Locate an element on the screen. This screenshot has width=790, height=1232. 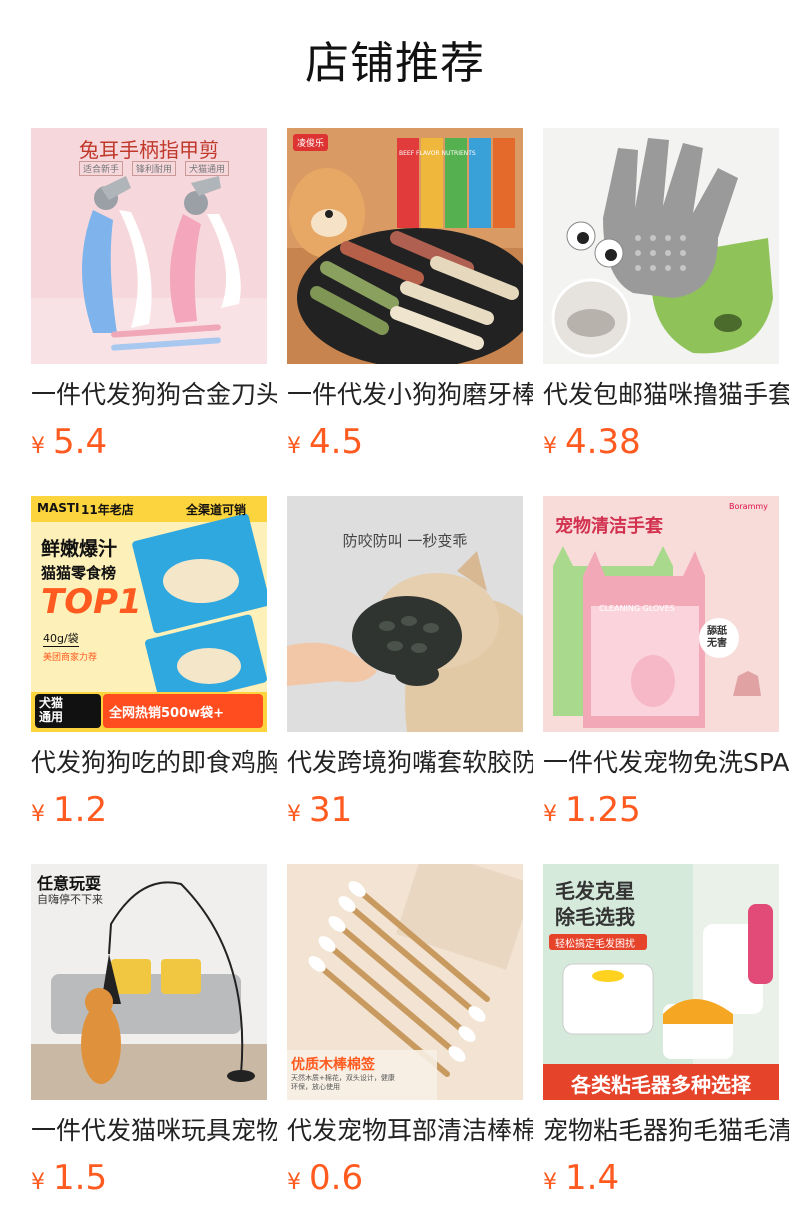
product-name: 代发宠物耳部清洁棒棉签 is located at coordinates (410, 1131).